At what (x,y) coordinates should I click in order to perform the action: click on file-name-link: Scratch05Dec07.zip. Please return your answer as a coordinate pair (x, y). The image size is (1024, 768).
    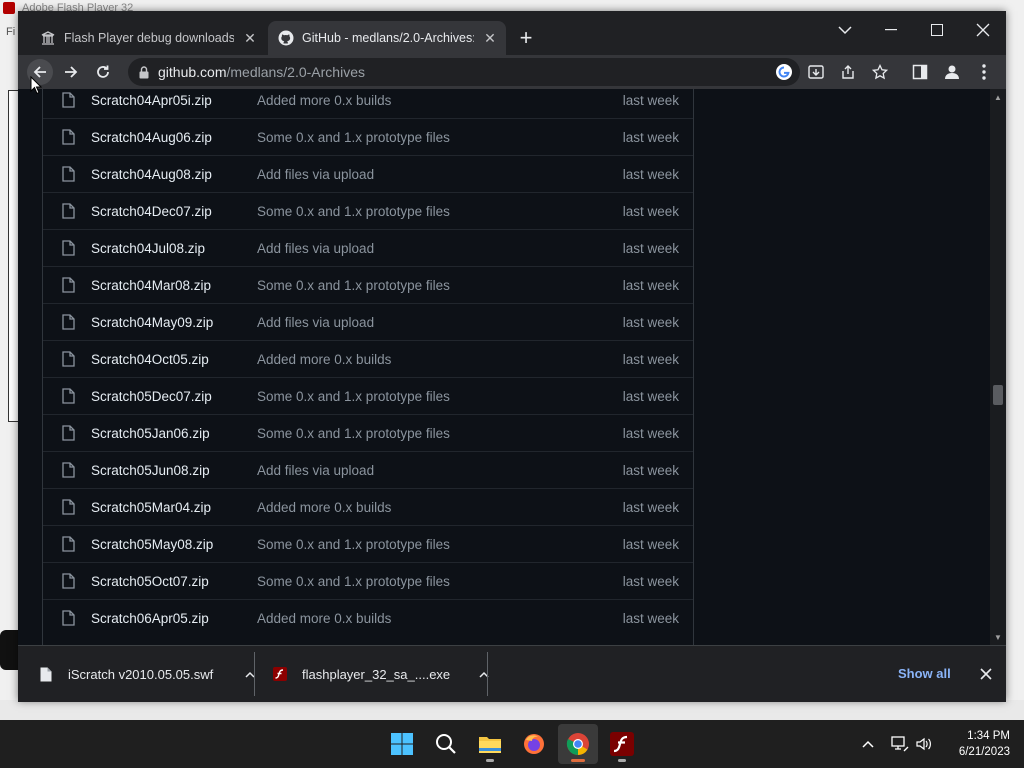
    Looking at the image, I should click on (151, 396).